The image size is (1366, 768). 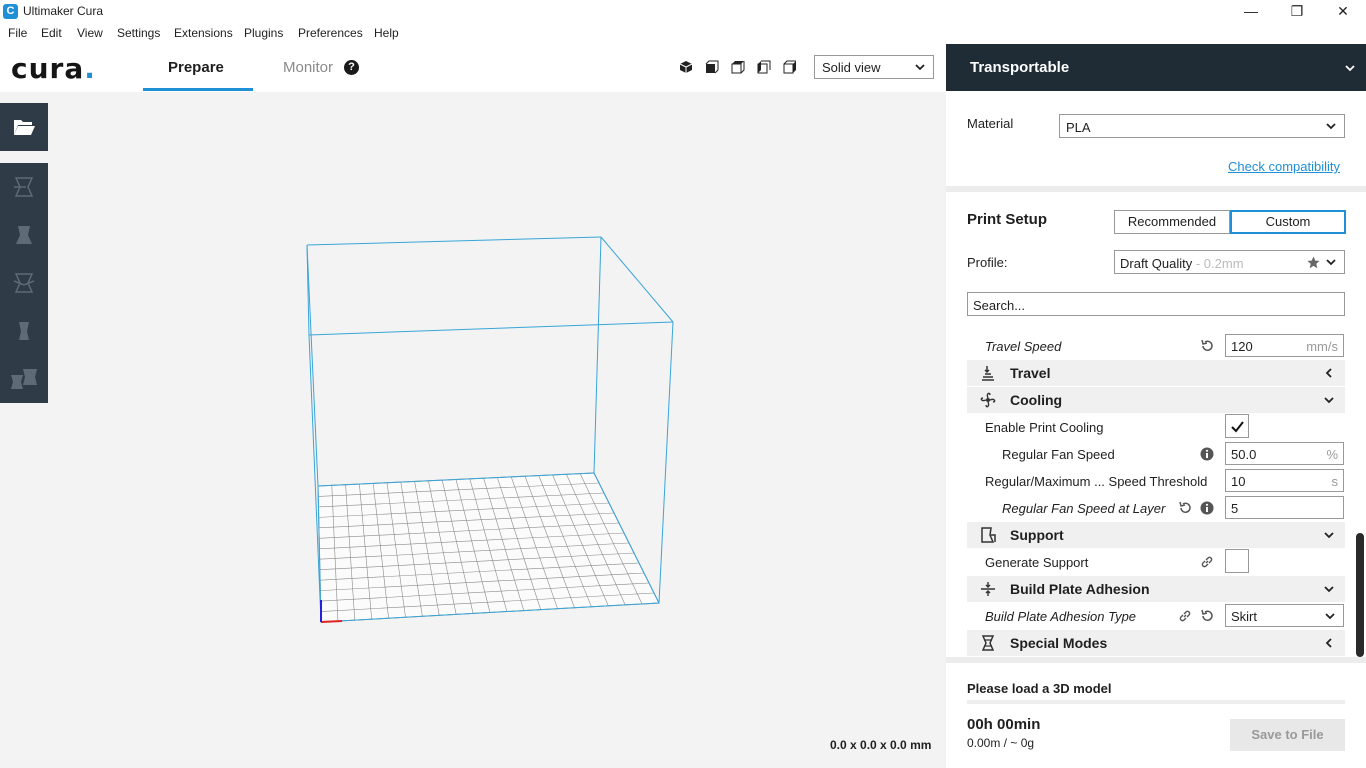 I want to click on menu-settings: Settings, so click(x=138, y=33).